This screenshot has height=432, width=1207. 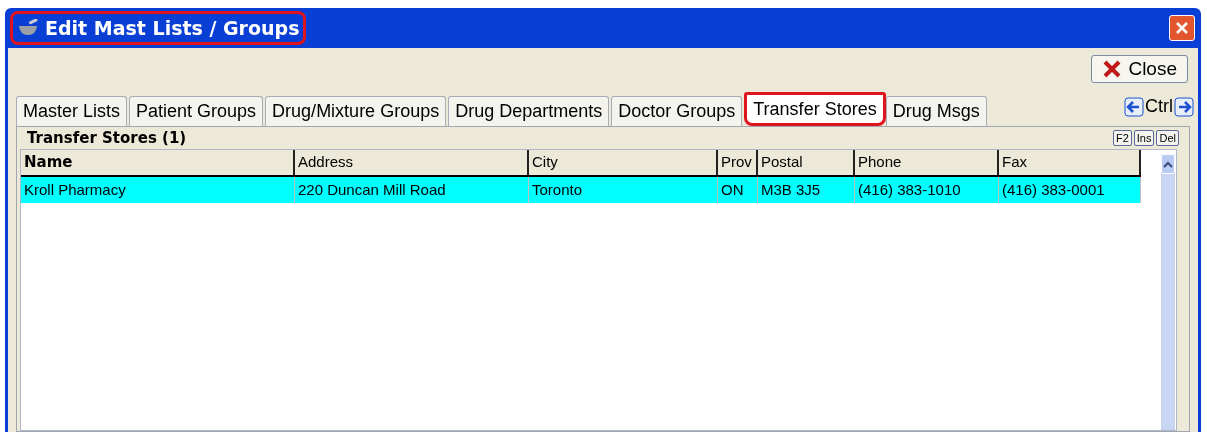 I want to click on column-header: Name, so click(x=158, y=162).